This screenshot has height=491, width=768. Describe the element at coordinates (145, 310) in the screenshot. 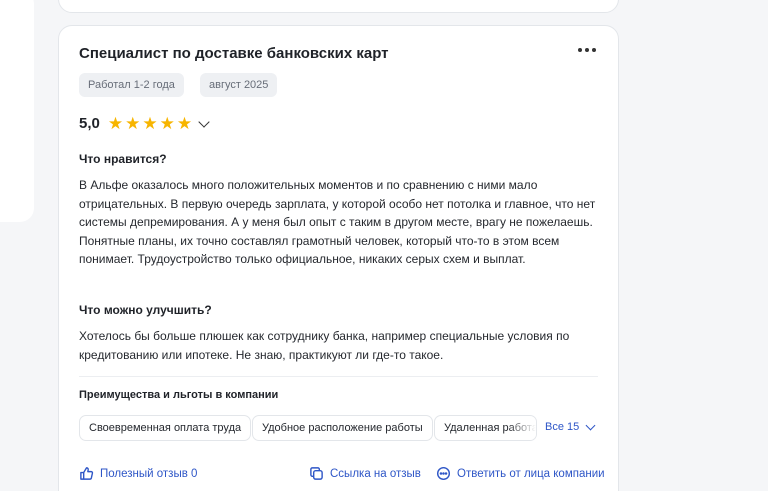

I see `improve-heading: Что можно улучшить?` at that location.